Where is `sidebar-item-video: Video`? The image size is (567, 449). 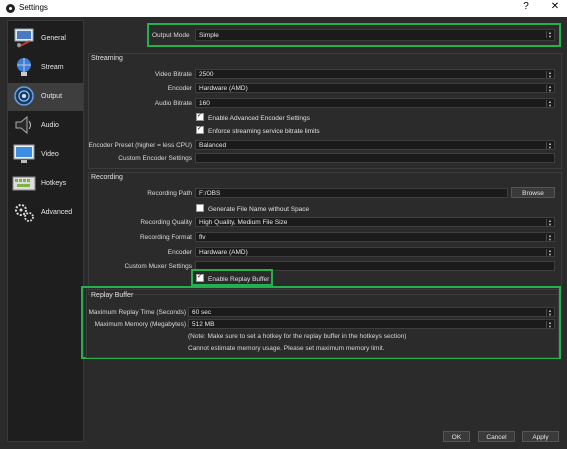
sidebar-item-video: Video is located at coordinates (45, 155).